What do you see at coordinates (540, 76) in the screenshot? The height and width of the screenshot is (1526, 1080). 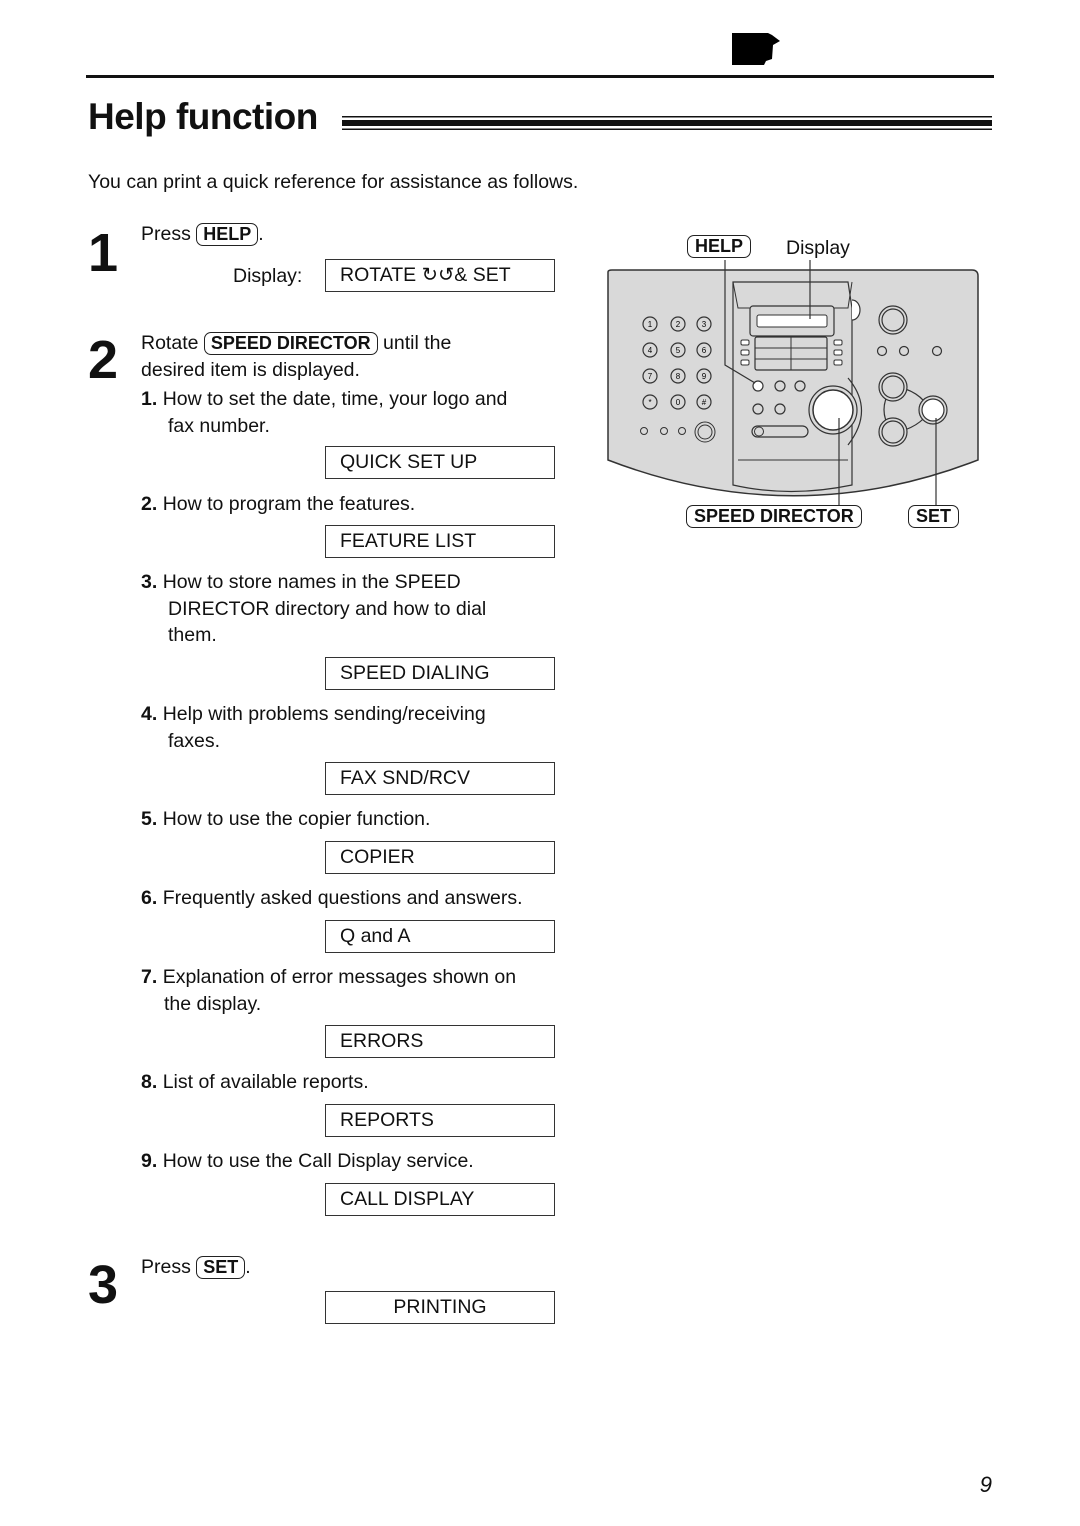 I see `header-rule` at bounding box center [540, 76].